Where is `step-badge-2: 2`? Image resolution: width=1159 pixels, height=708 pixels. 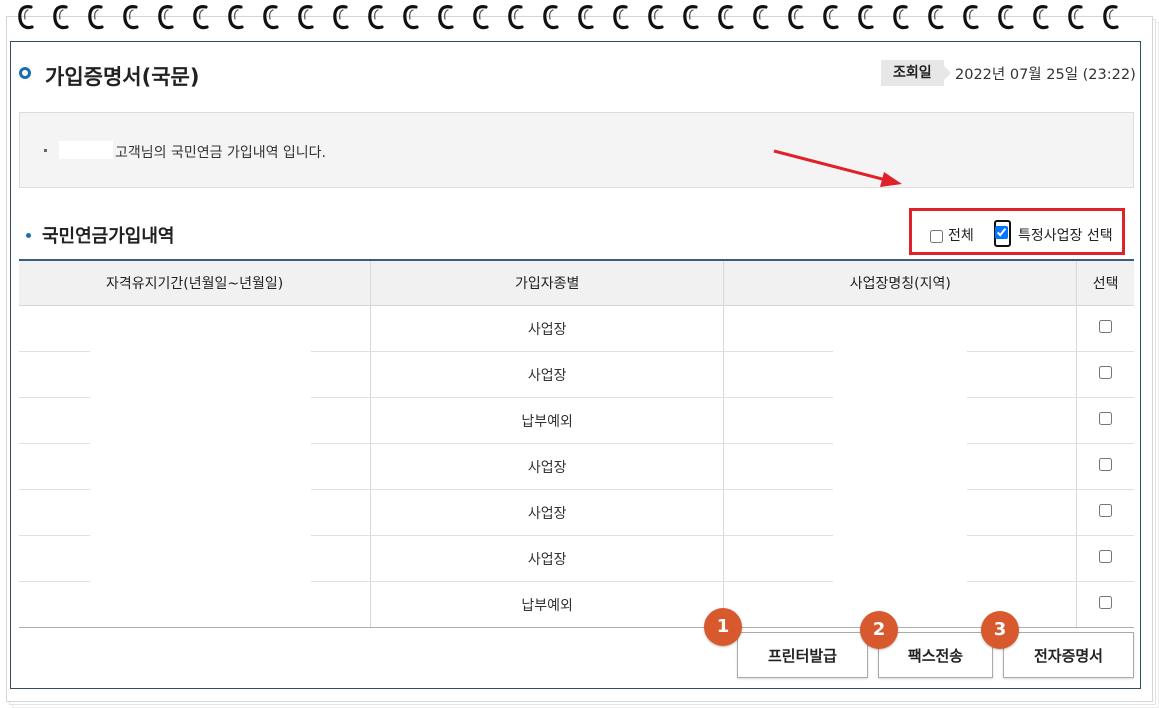
step-badge-2: 2 is located at coordinates (879, 630).